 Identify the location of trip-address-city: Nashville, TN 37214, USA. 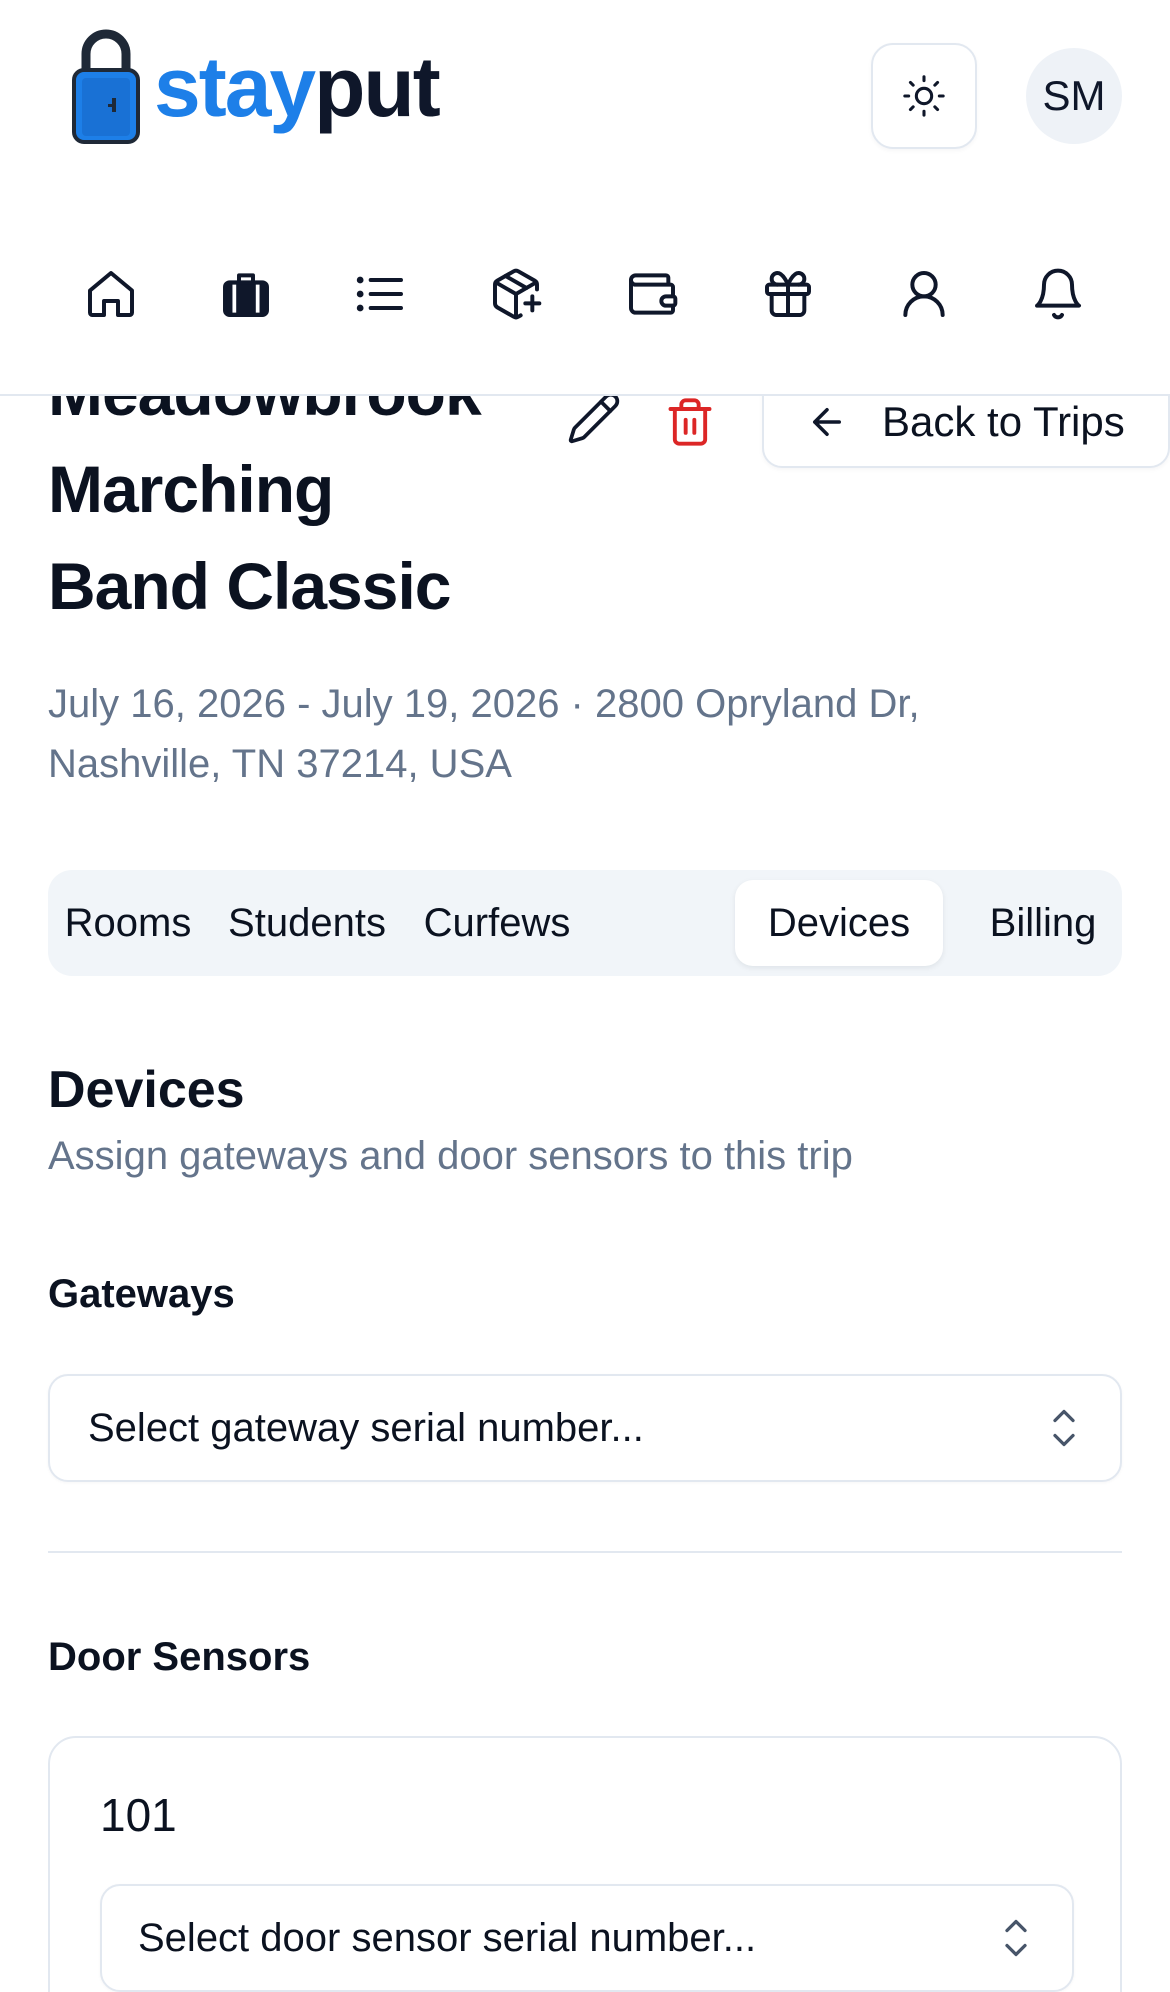
(280, 764).